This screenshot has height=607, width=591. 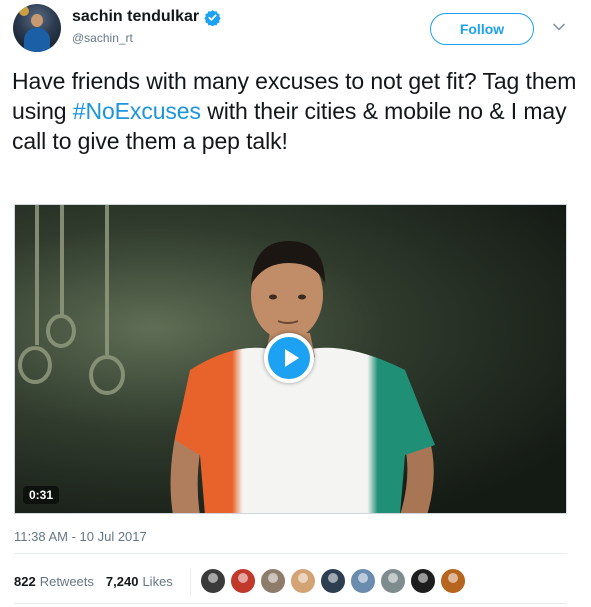 I want to click on video-duration: 0:31, so click(x=41, y=495).